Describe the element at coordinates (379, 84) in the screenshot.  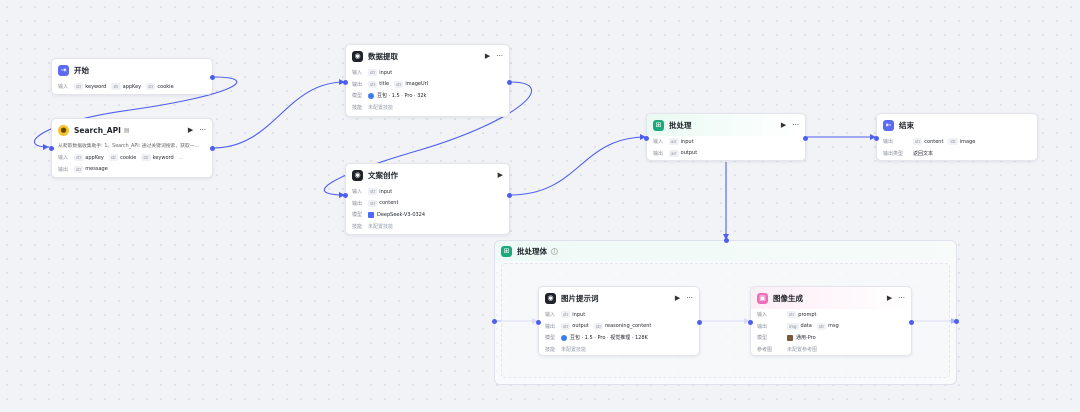
I see `output-tag: str title` at that location.